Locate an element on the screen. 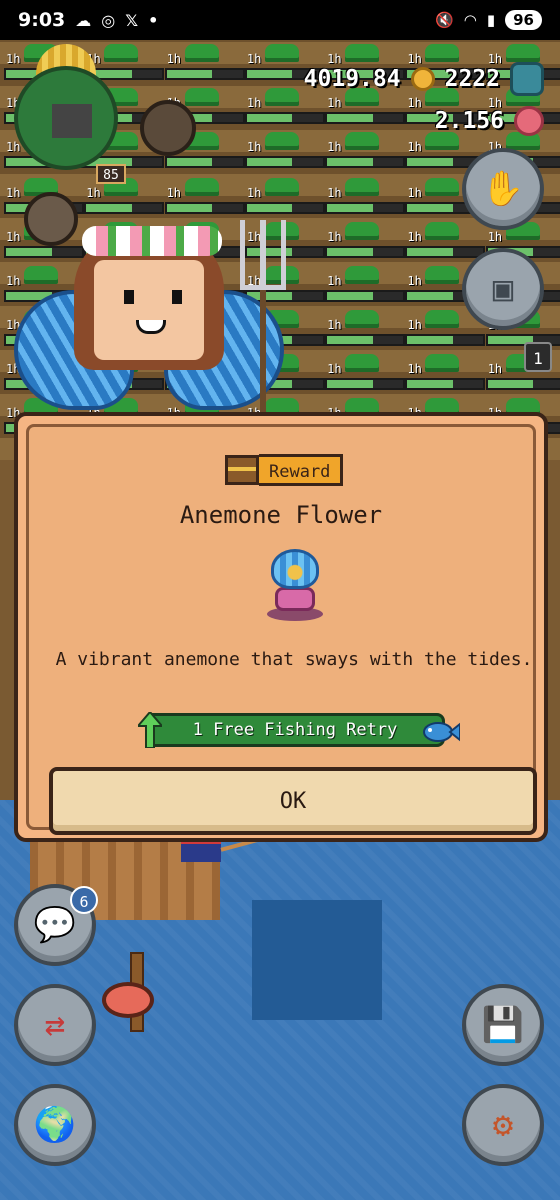 The image size is (560, 1200). treasure-chest-icon is located at coordinates (242, 470).